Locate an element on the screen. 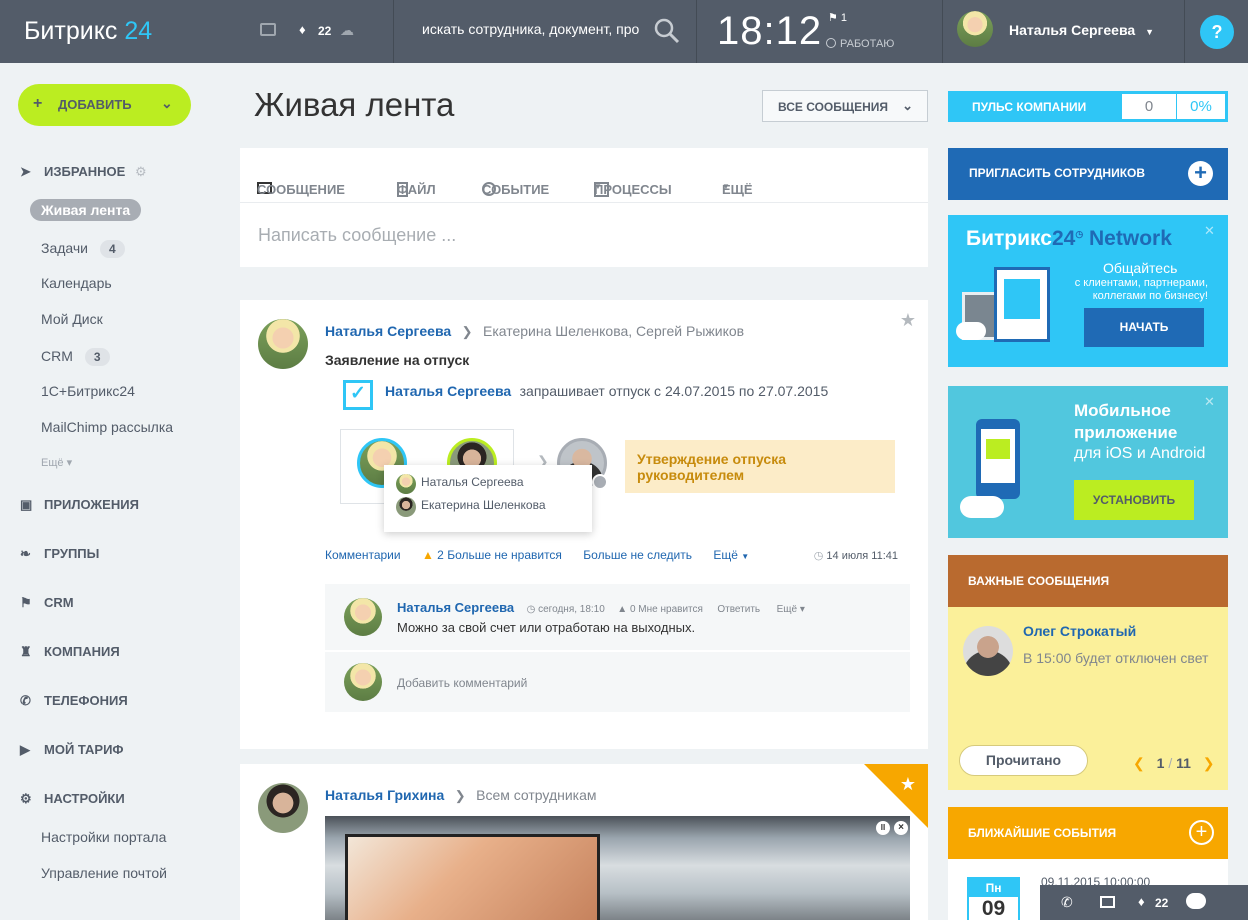  liker-name: Наталья Сергеева is located at coordinates (472, 482).